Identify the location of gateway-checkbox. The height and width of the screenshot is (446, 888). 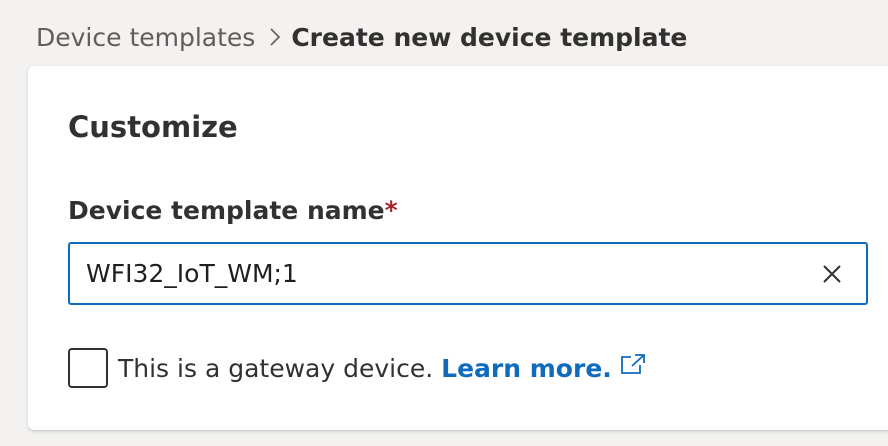
(88, 368).